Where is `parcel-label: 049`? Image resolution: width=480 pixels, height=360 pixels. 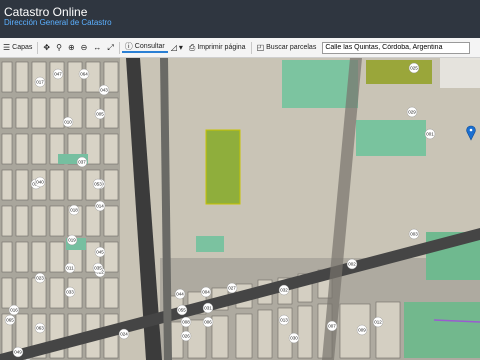 parcel-label: 049 is located at coordinates (18, 352).